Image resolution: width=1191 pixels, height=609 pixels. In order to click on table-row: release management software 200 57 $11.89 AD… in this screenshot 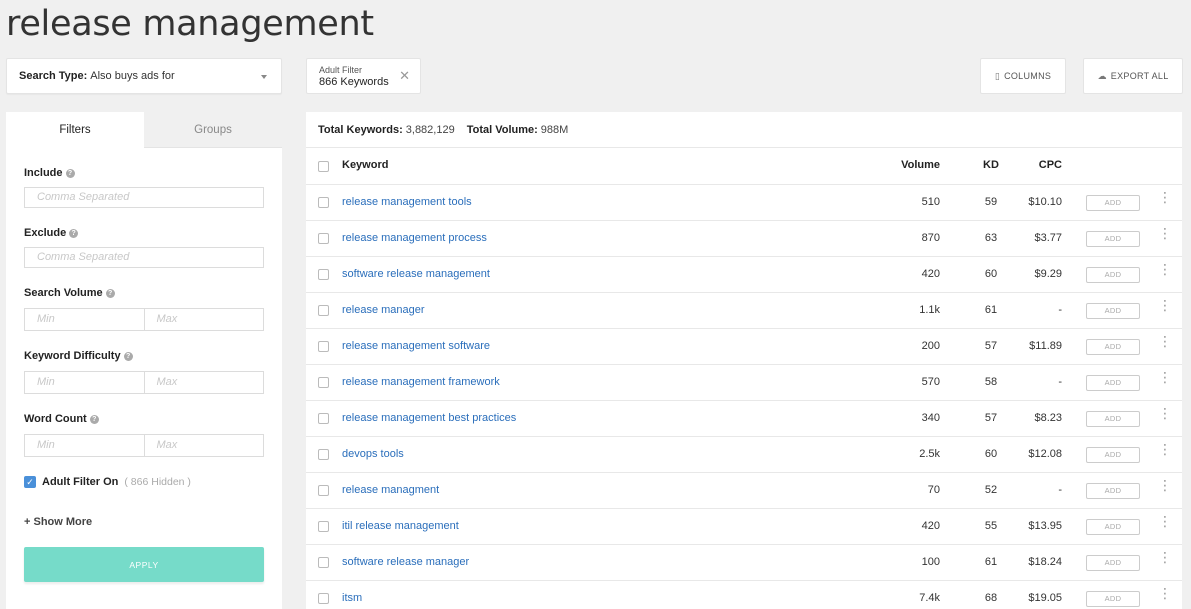, I will do `click(744, 347)`.